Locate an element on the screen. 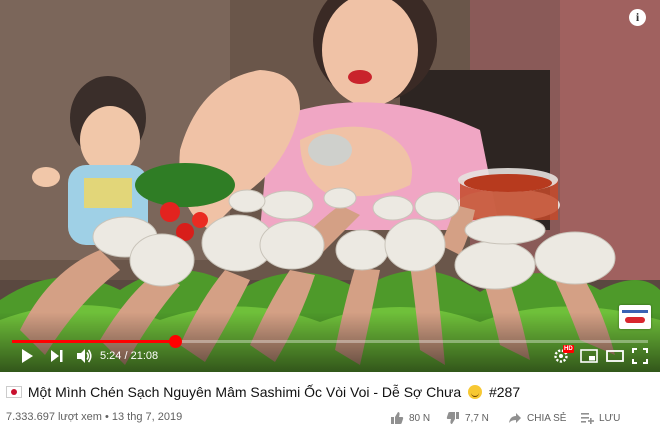  skip-next-icon is located at coordinates (57, 356).